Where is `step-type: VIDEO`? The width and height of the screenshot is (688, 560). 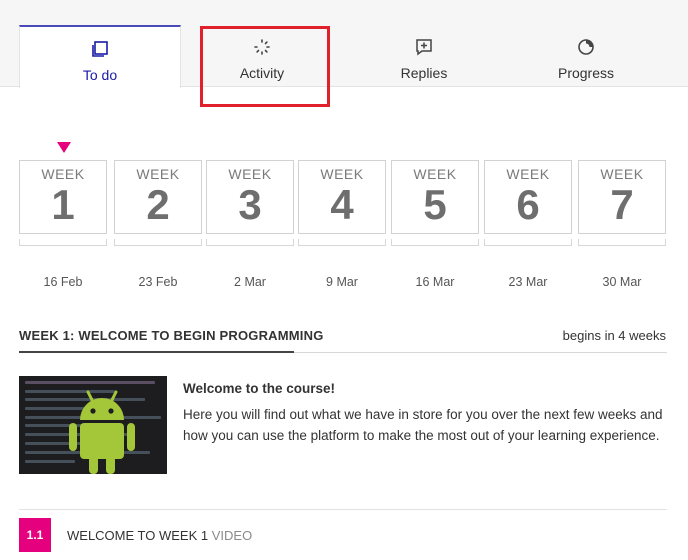
step-type: VIDEO is located at coordinates (232, 535).